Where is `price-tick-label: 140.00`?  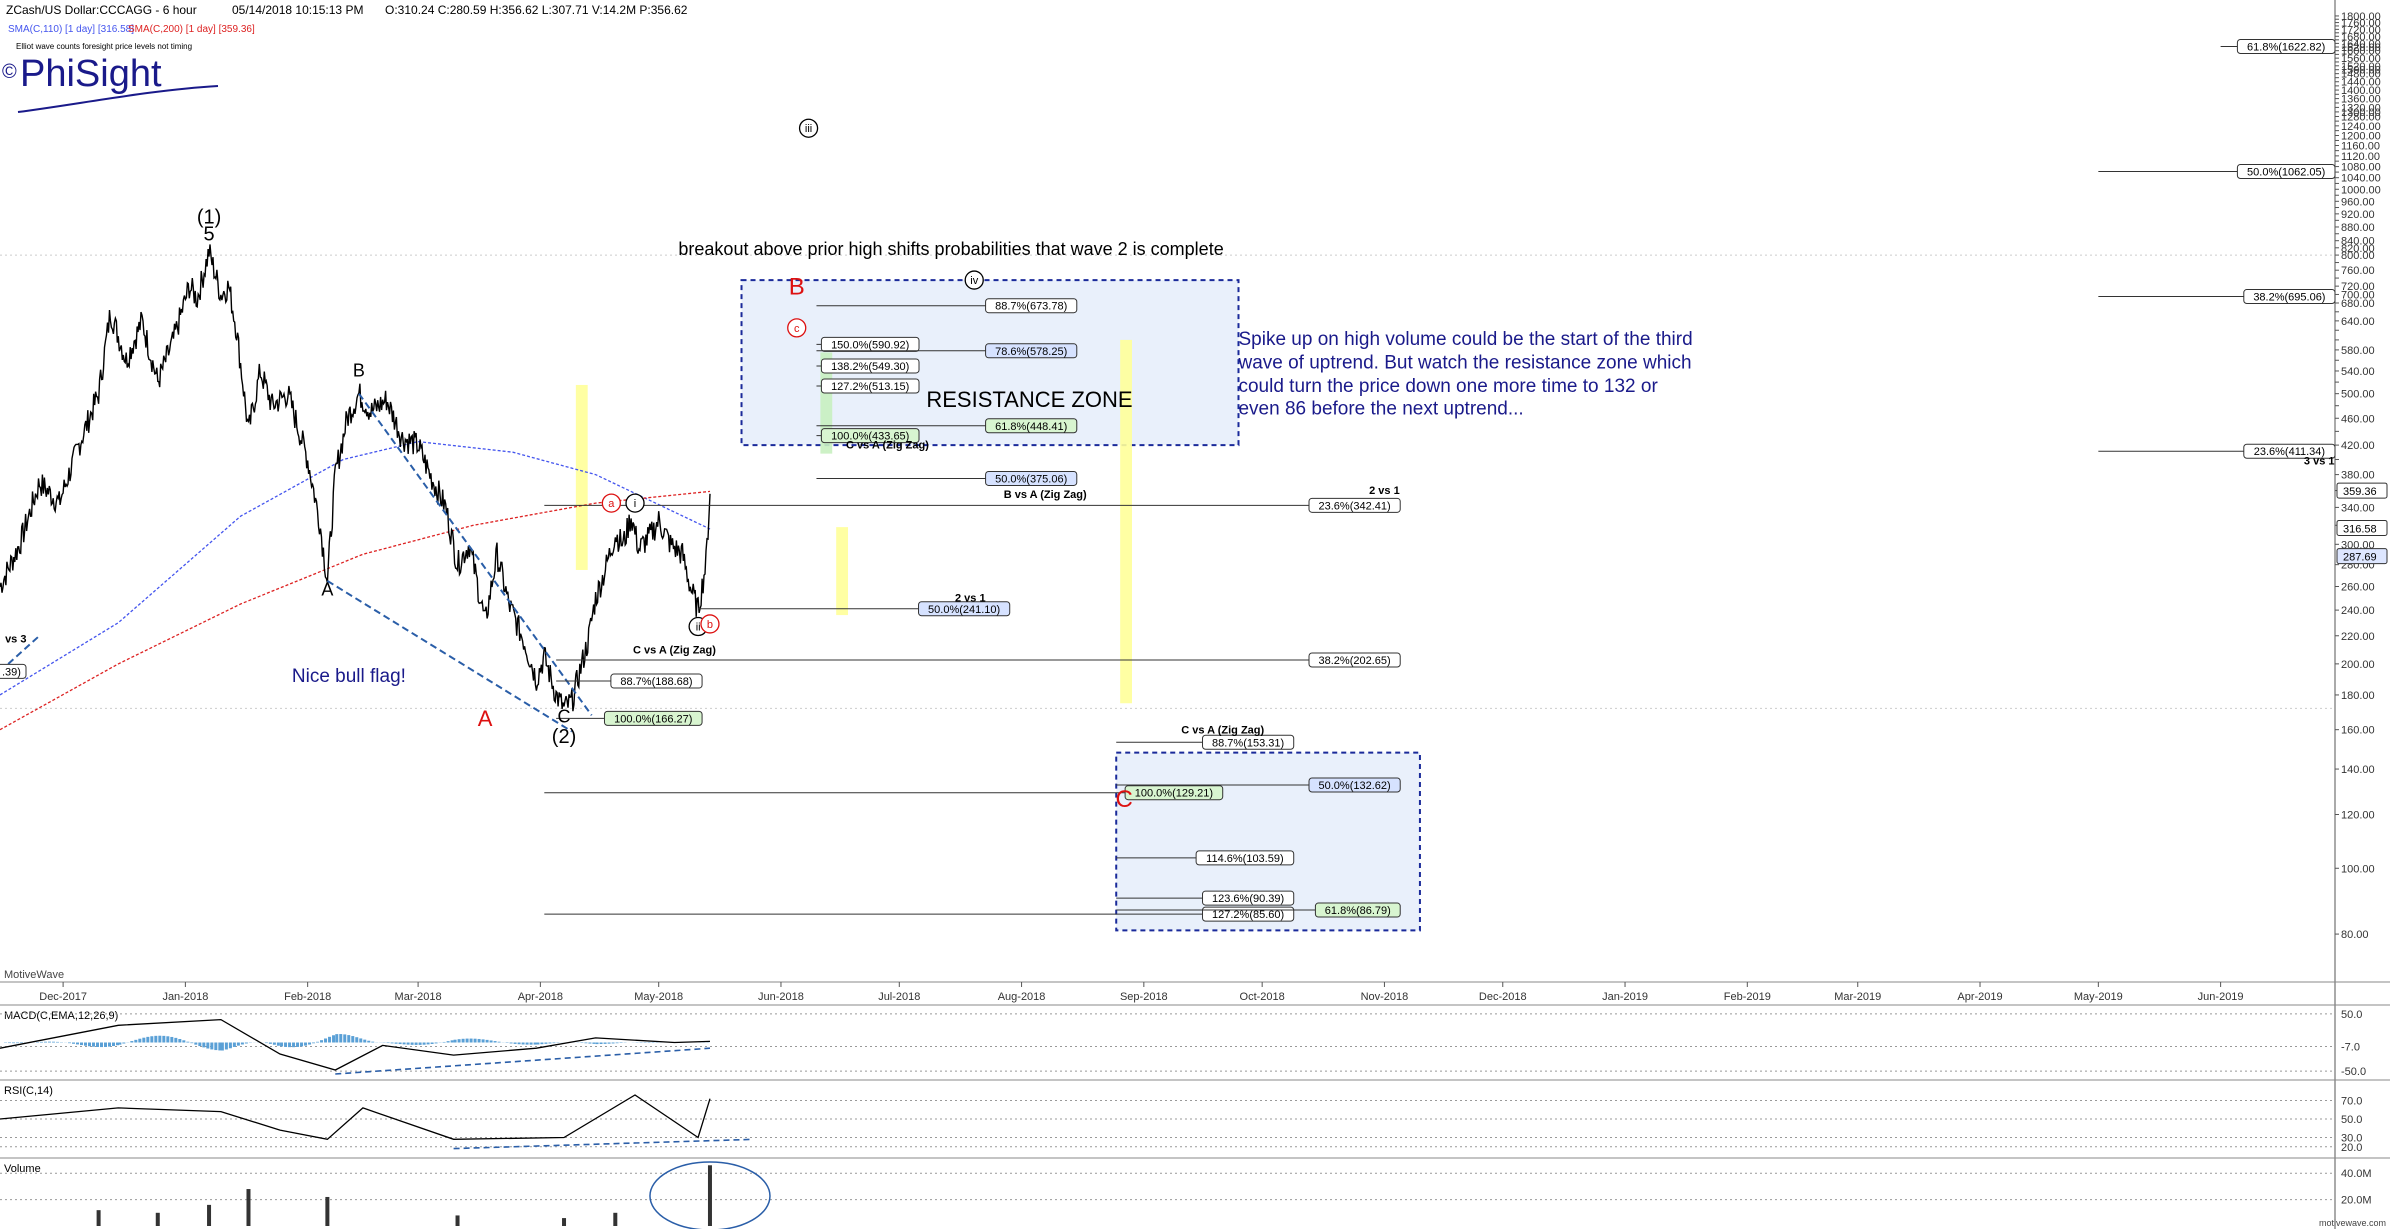
price-tick-label: 140.00 is located at coordinates (2358, 770).